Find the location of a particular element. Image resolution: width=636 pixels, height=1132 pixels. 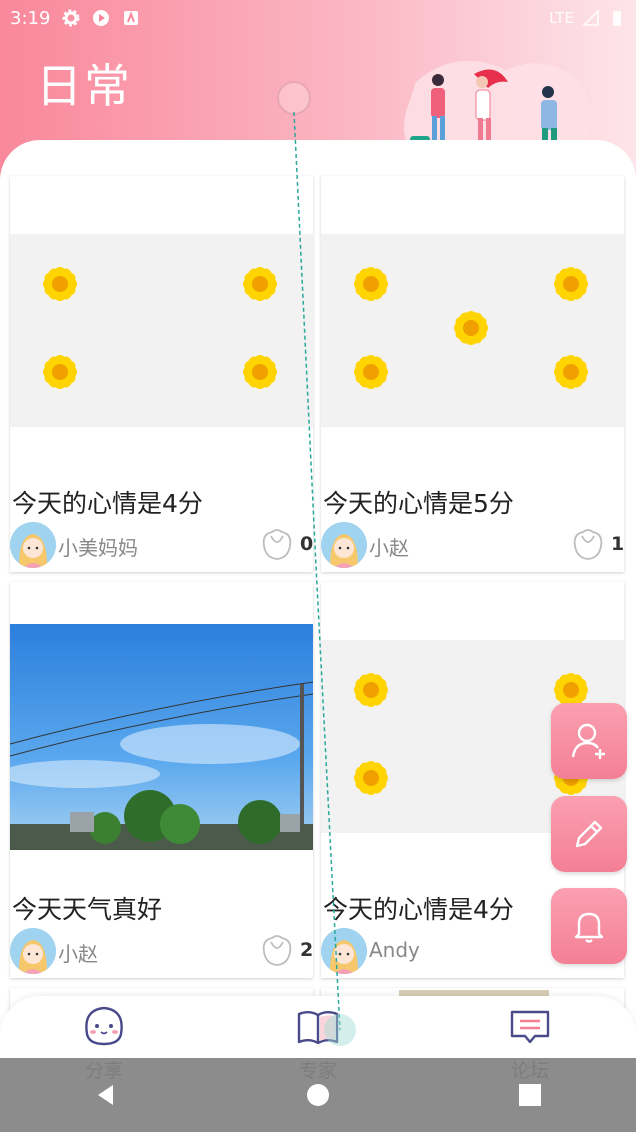

add-user-icon is located at coordinates (588, 741).